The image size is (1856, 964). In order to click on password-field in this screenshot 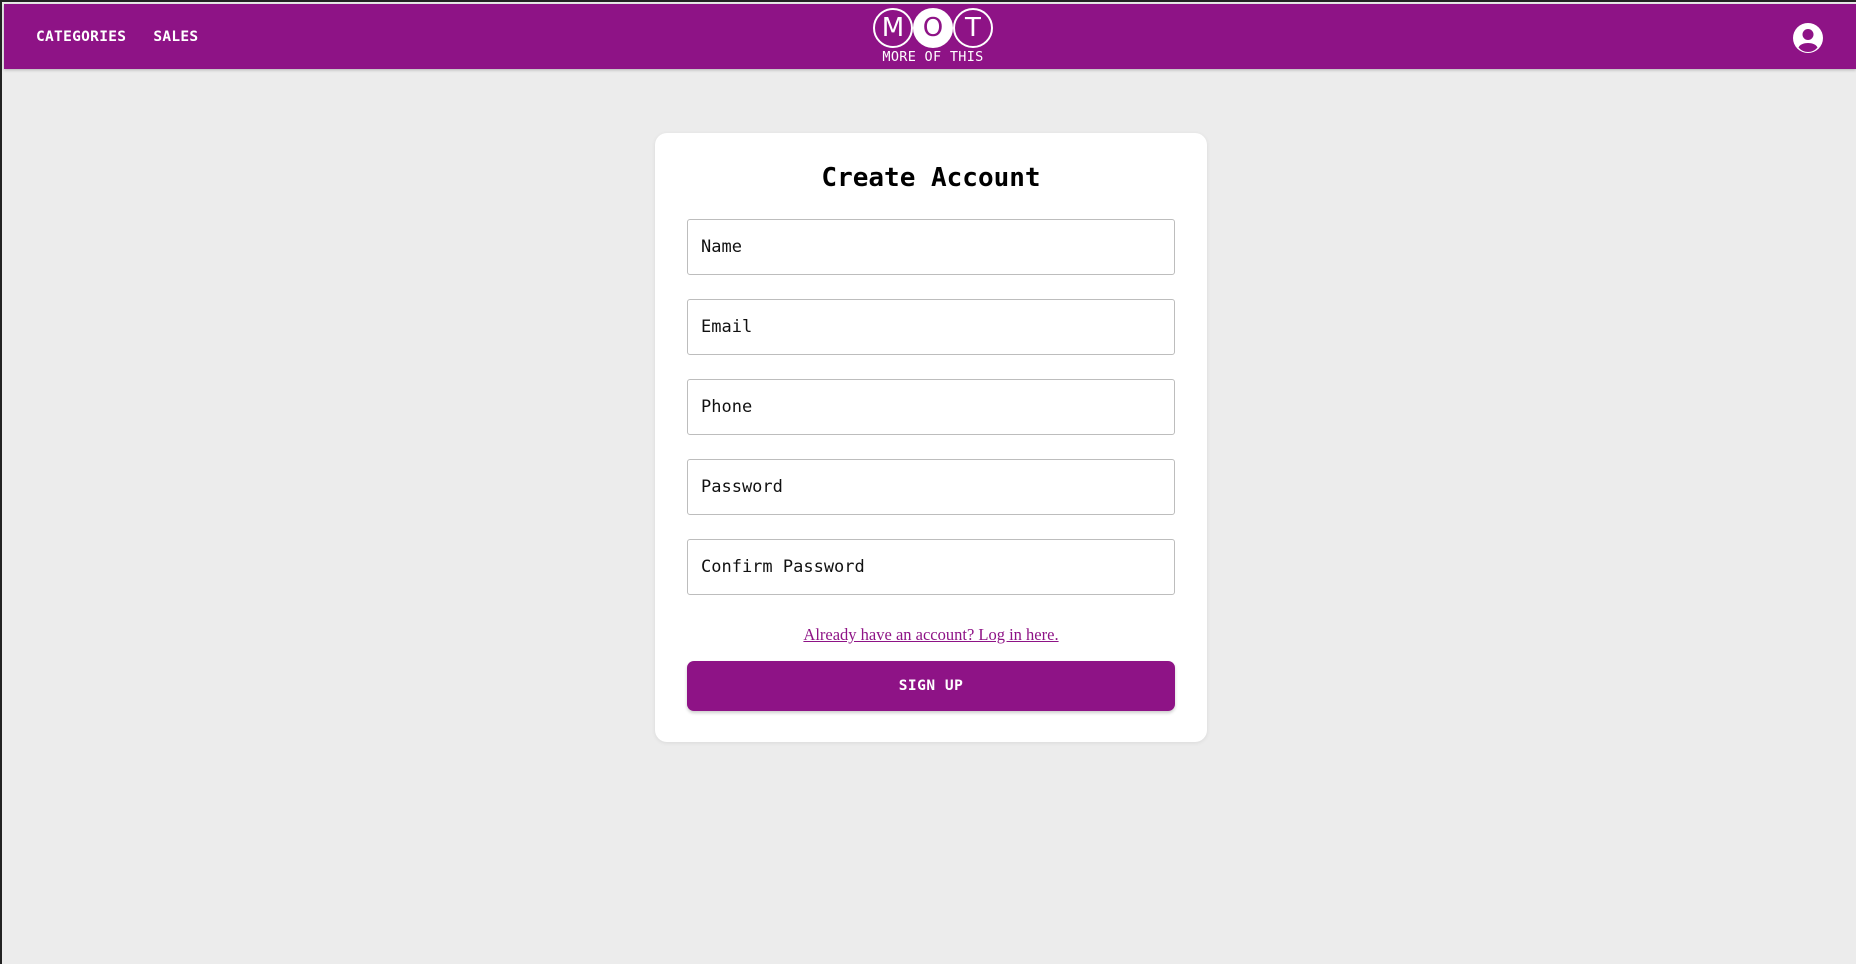, I will do `click(931, 487)`.